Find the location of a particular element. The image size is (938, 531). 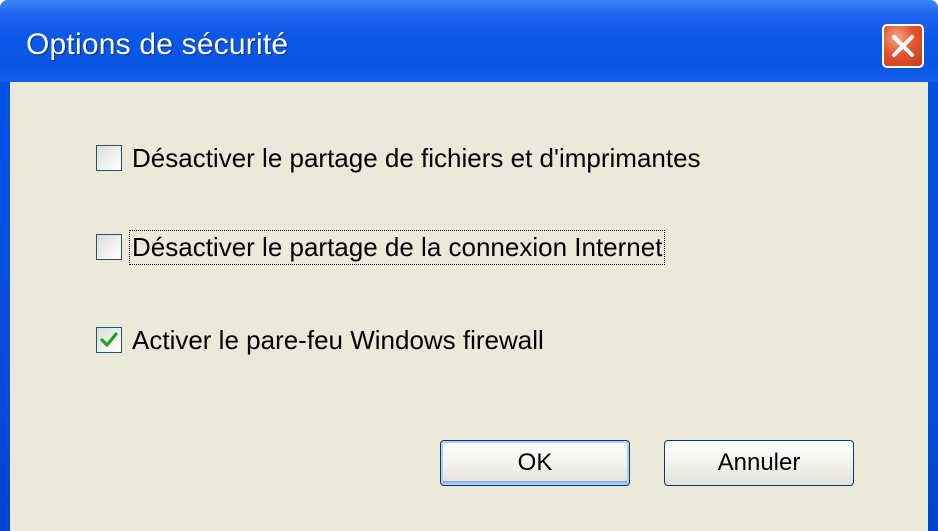

close-button is located at coordinates (903, 46).